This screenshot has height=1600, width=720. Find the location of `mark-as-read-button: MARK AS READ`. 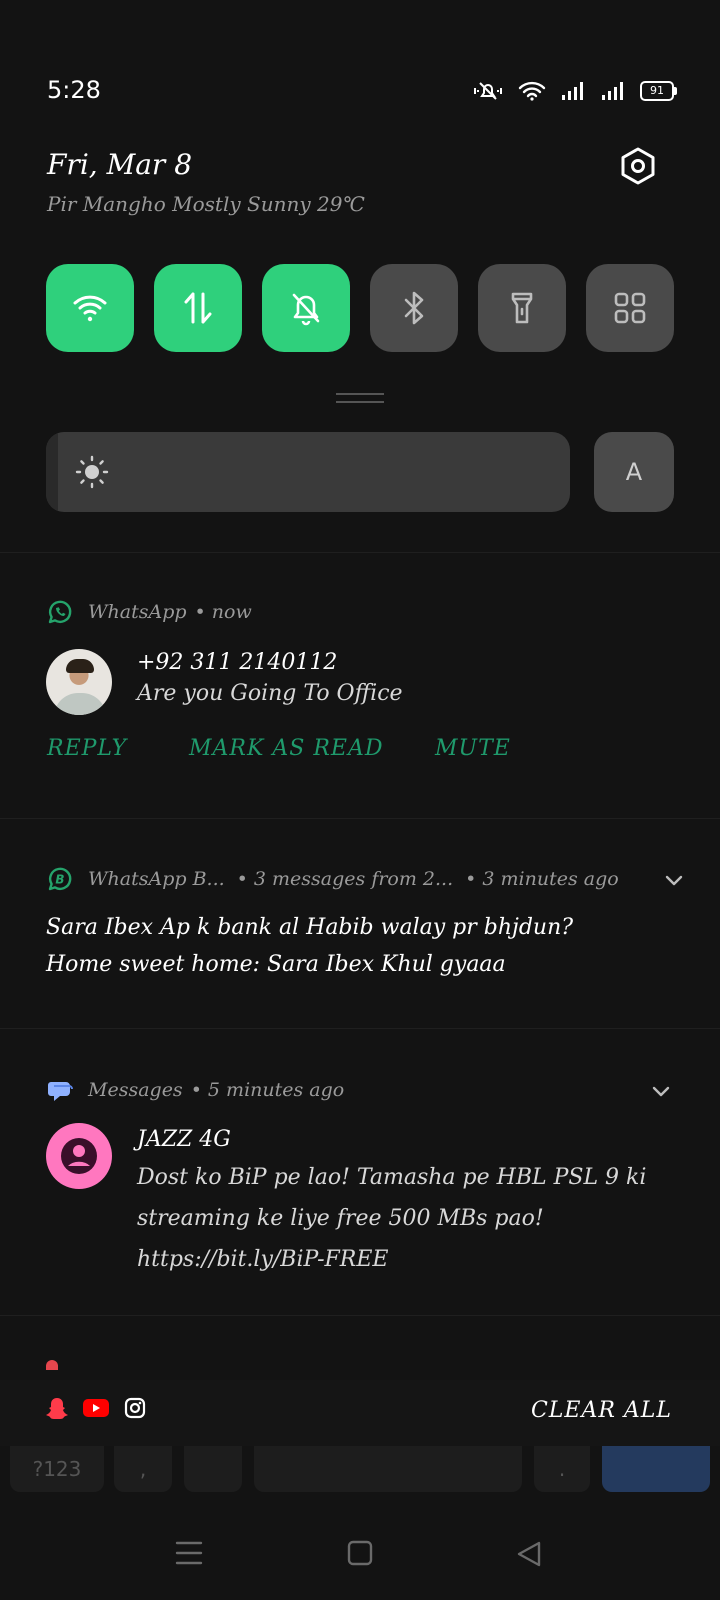

mark-as-read-button: MARK AS READ is located at coordinates (286, 748).